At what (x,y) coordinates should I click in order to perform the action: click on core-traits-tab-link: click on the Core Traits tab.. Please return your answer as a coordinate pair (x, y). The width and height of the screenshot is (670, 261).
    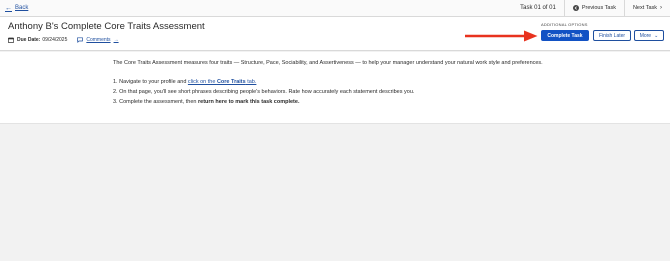
    Looking at the image, I should click on (222, 82).